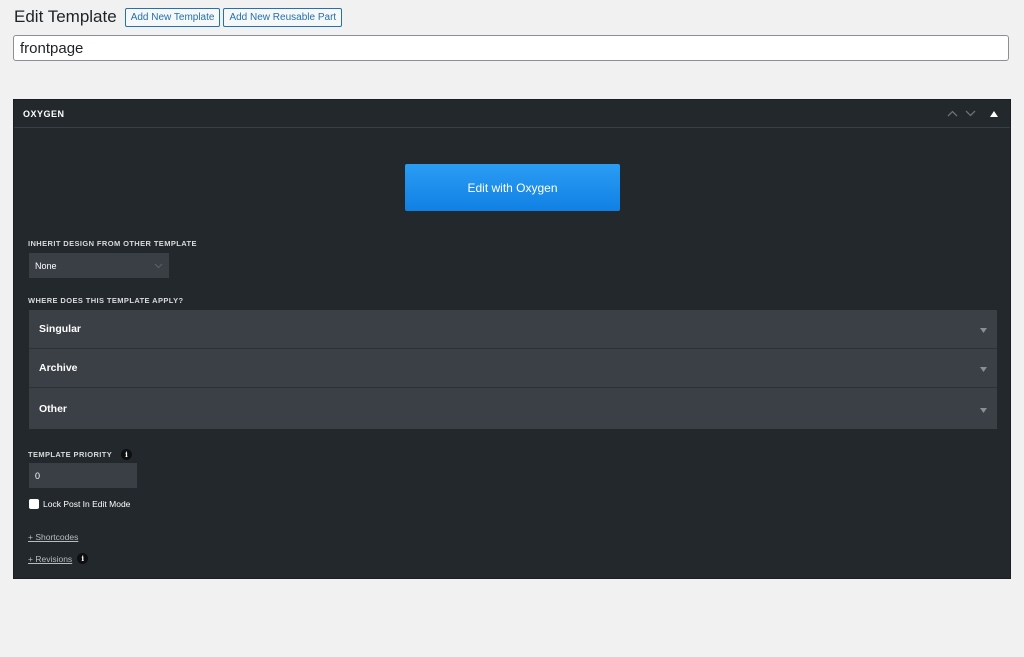 This screenshot has height=657, width=1024. I want to click on post-title-input, so click(511, 48).